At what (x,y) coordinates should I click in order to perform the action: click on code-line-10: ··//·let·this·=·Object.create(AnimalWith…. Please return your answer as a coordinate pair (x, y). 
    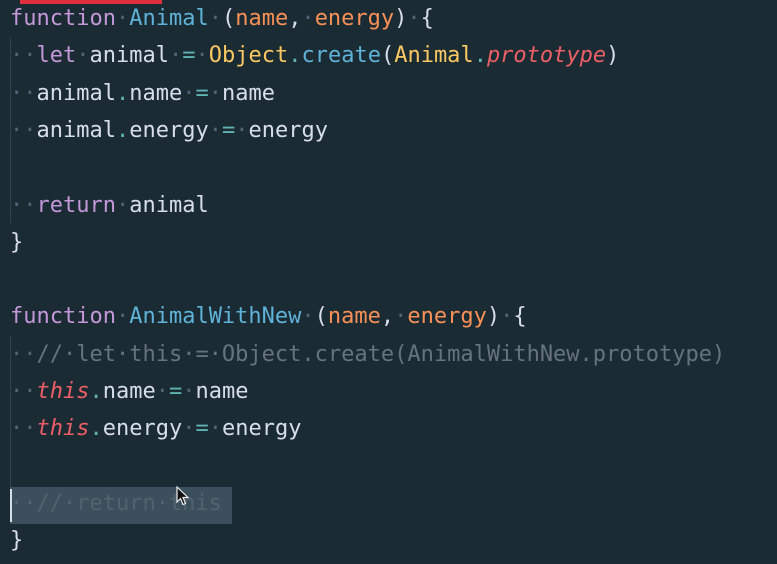
    Looking at the image, I should click on (367, 354).